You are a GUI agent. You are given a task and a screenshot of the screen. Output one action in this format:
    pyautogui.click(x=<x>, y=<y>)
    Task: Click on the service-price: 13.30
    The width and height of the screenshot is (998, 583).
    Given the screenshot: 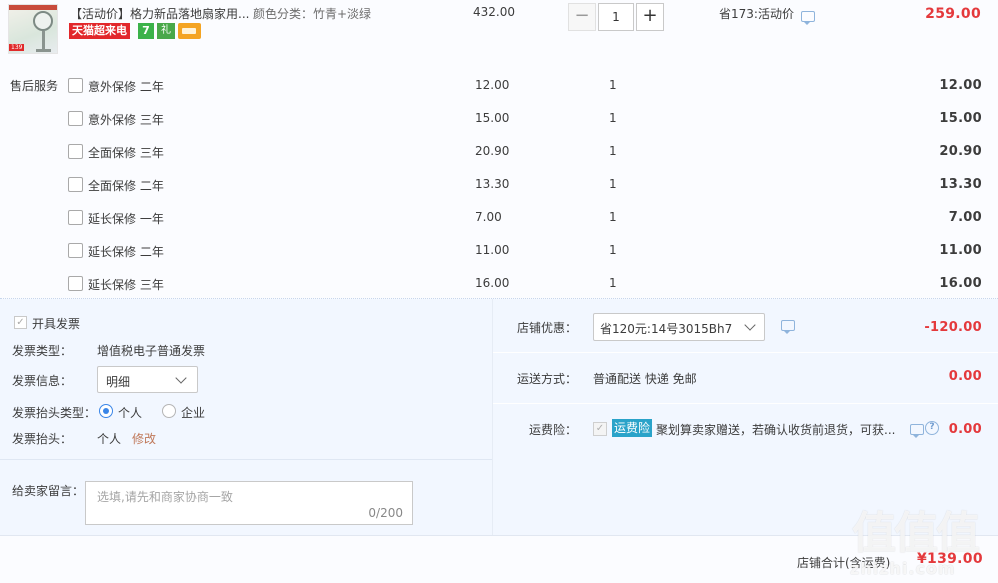 What is the action you would take?
    pyautogui.click(x=492, y=184)
    